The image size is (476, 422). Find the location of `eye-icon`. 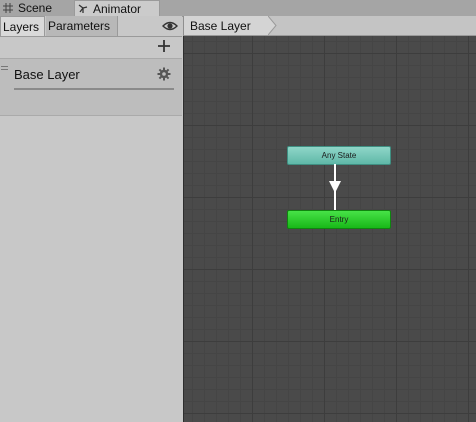

eye-icon is located at coordinates (170, 26).